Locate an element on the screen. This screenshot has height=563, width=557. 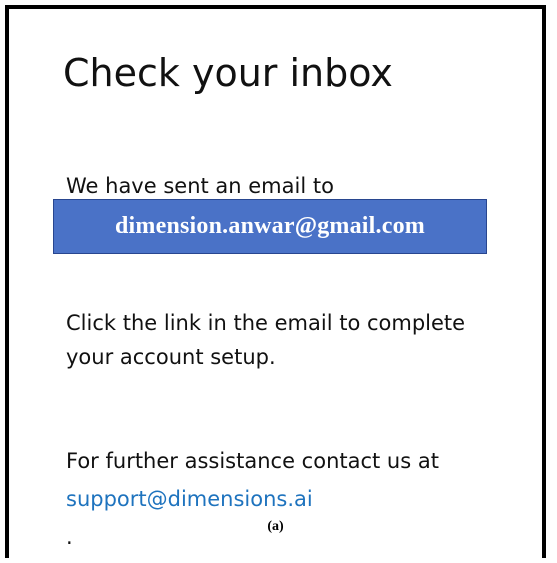
figure-caption: (a) is located at coordinates (275, 526).